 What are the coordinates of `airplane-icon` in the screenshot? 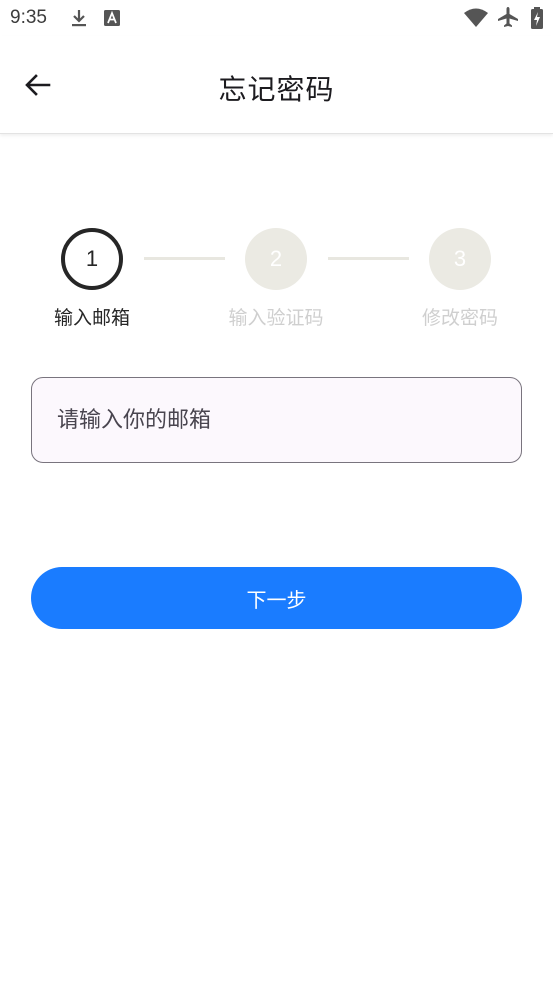 It's located at (508, 19).